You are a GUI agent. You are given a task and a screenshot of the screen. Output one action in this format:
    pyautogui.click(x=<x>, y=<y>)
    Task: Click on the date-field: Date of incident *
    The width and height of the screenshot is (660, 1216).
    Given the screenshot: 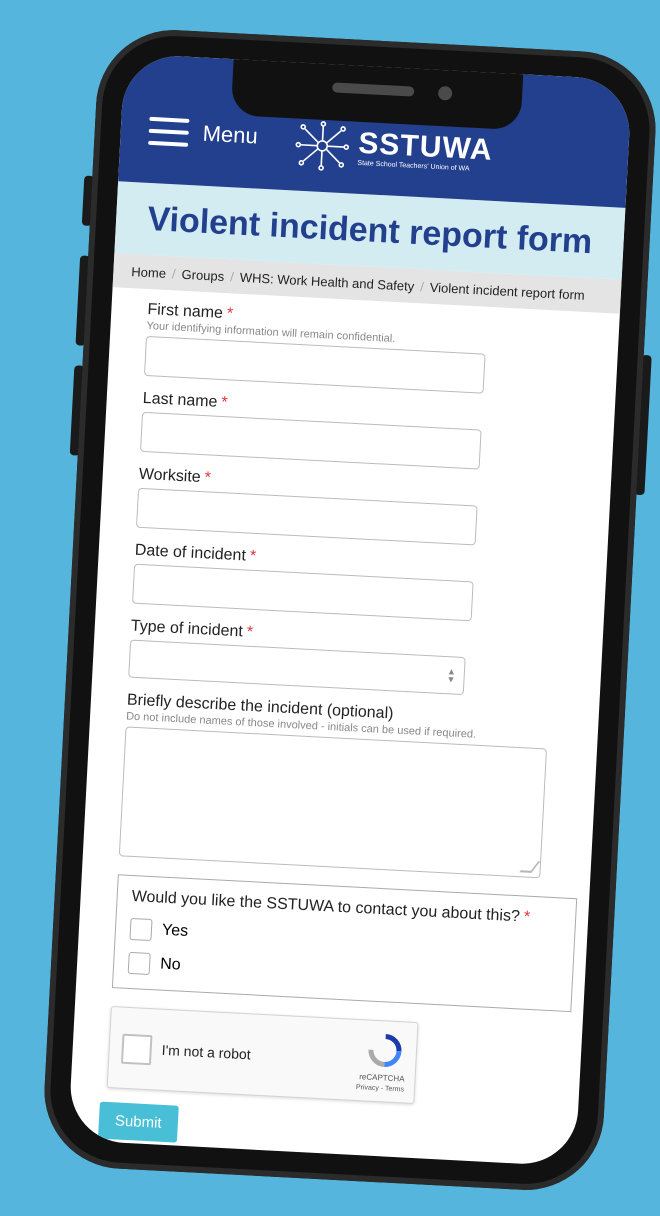 What is the action you would take?
    pyautogui.click(x=349, y=584)
    